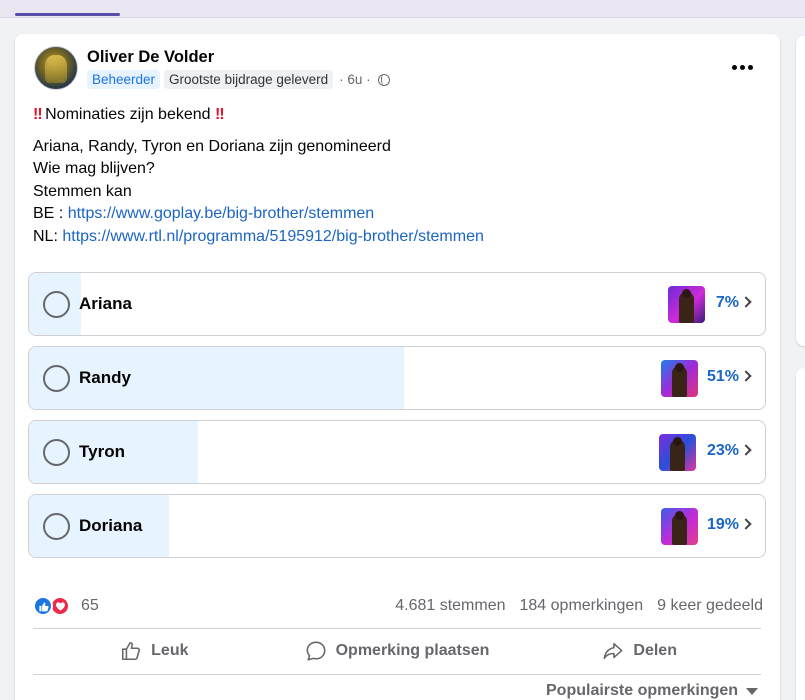 The width and height of the screenshot is (805, 700). Describe the element at coordinates (124, 79) in the screenshot. I see `admin-badge: Beheerder` at that location.